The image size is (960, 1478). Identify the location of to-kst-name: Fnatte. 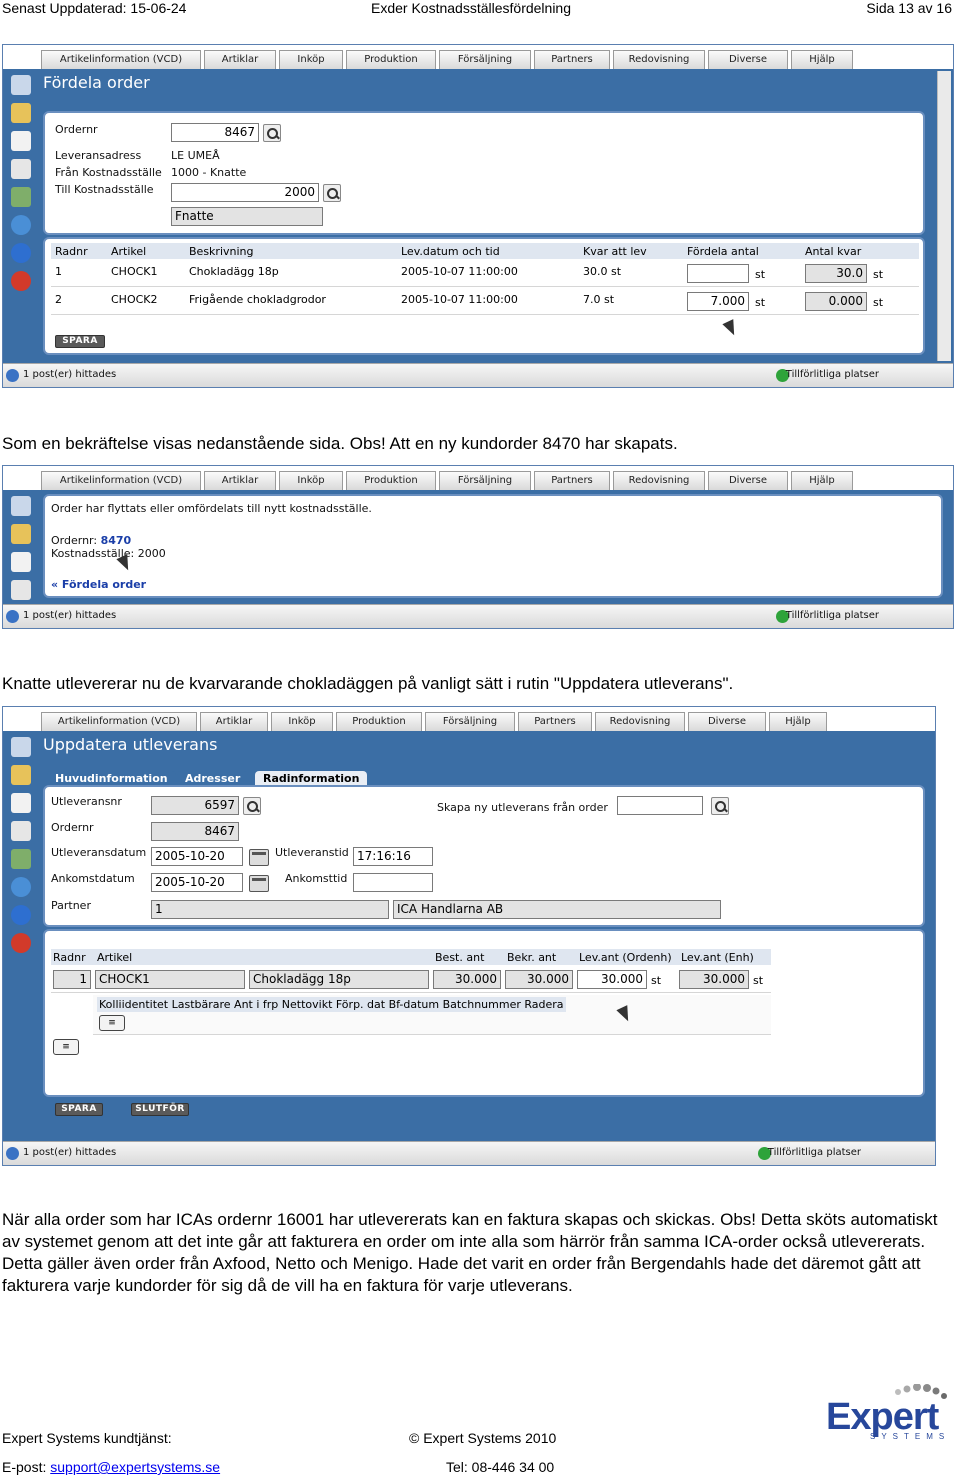
(247, 216).